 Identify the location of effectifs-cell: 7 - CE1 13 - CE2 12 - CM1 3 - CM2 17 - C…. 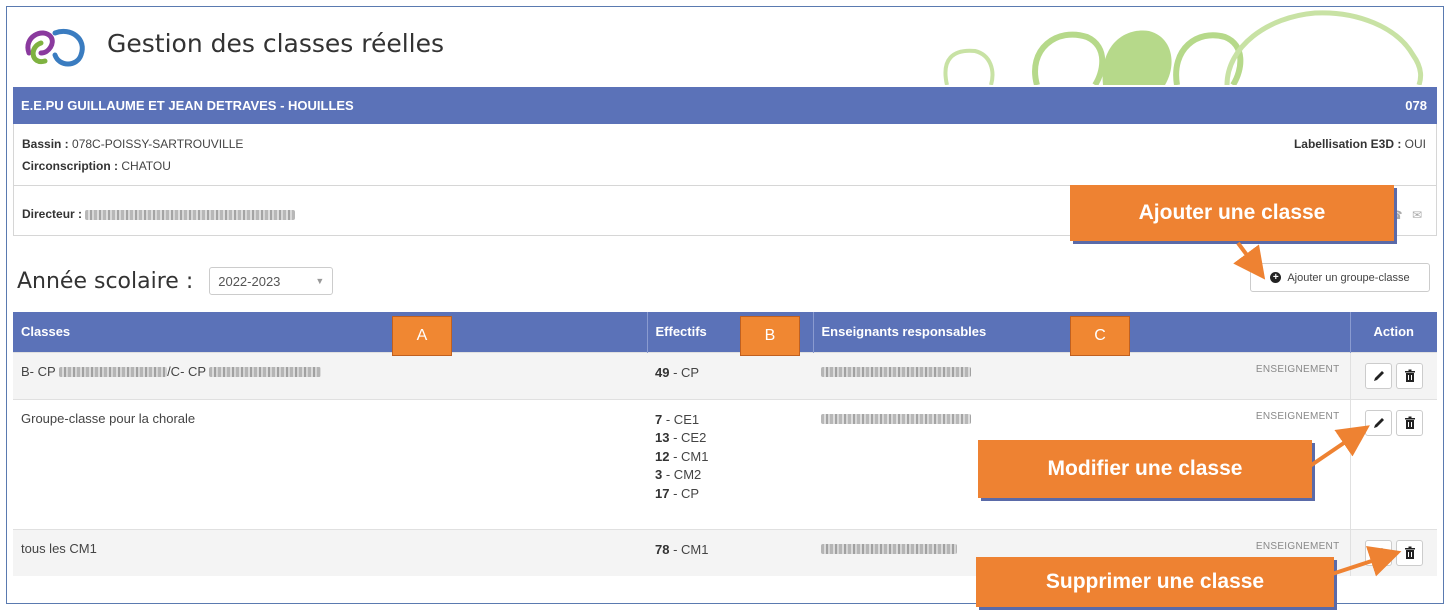
(730, 463).